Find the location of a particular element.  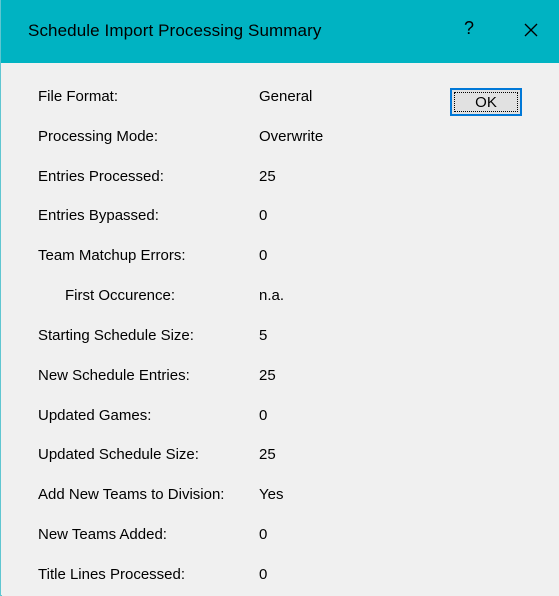

team-matchup-errors-label: Team Matchup Errors: is located at coordinates (112, 255).